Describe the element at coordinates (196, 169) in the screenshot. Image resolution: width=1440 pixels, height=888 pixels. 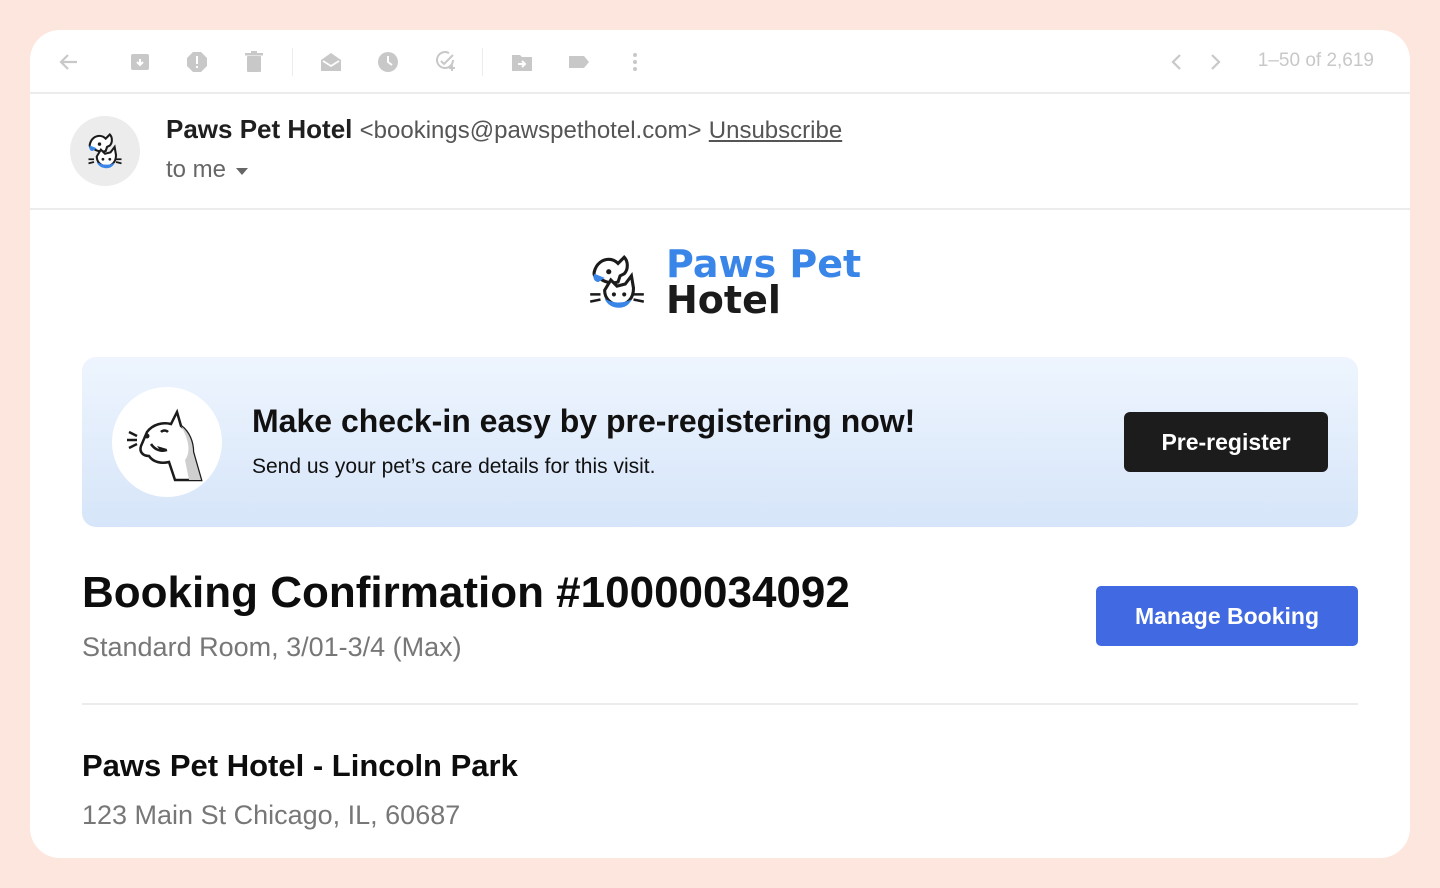
I see `recipient-label: to me` at that location.